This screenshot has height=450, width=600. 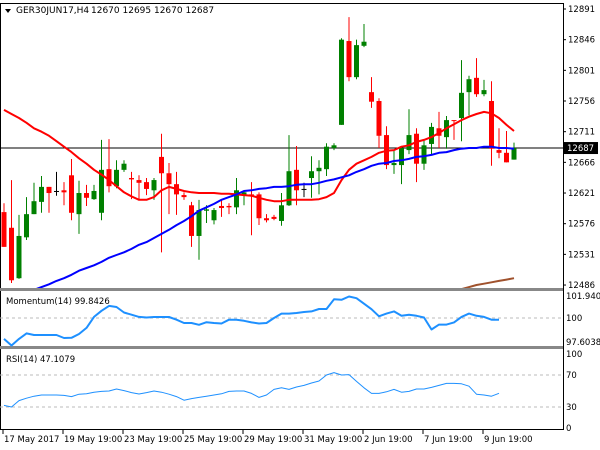 What do you see at coordinates (581, 41) in the screenshot?
I see `price-tick-label: 12846` at bounding box center [581, 41].